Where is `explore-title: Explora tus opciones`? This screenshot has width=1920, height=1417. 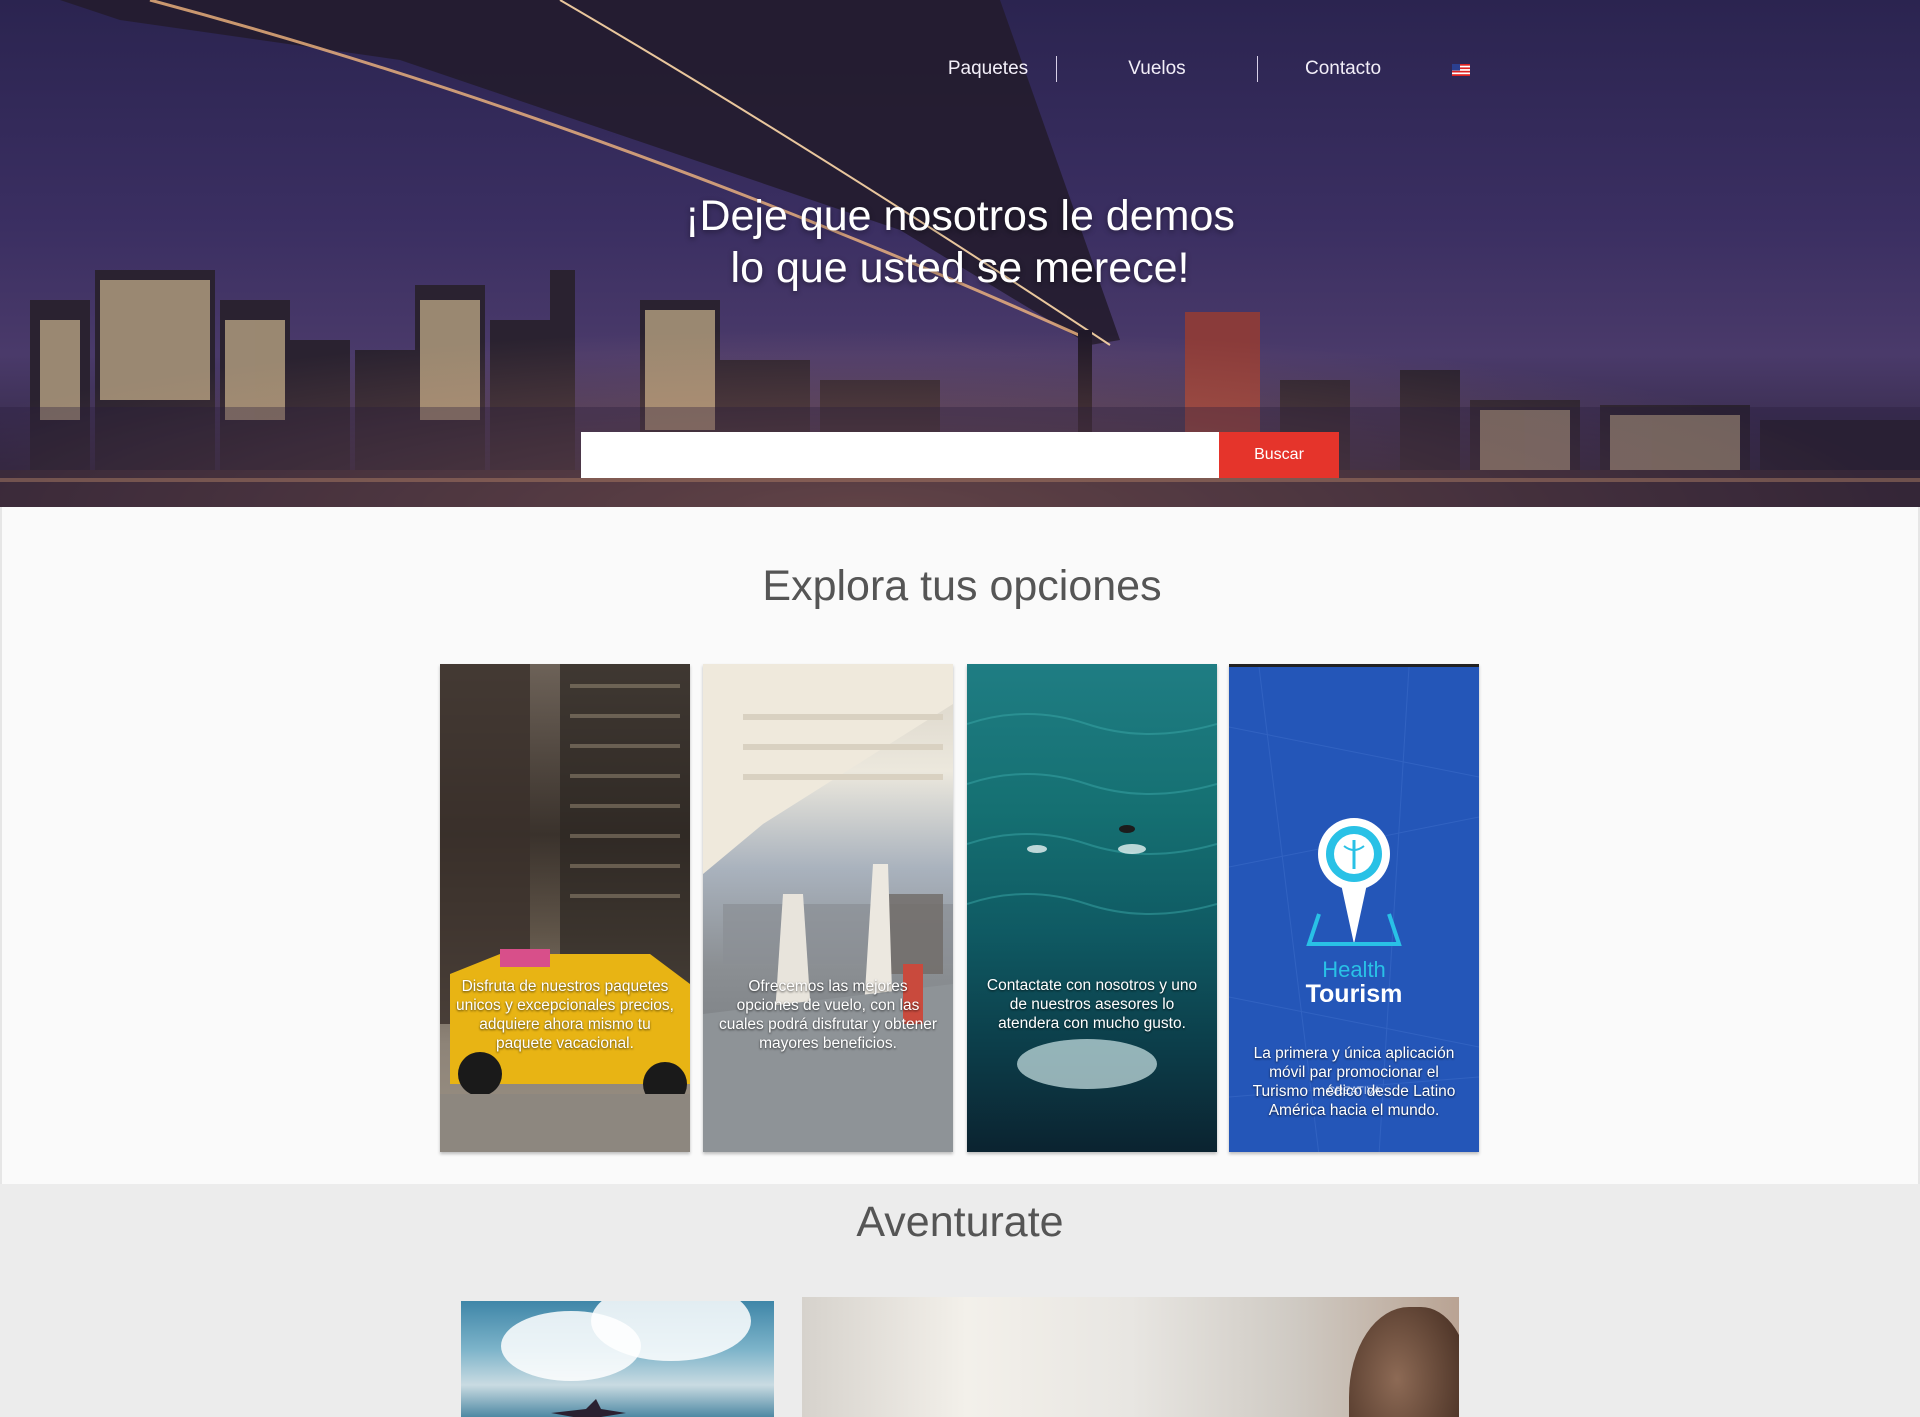 explore-title: Explora tus opciones is located at coordinates (962, 586).